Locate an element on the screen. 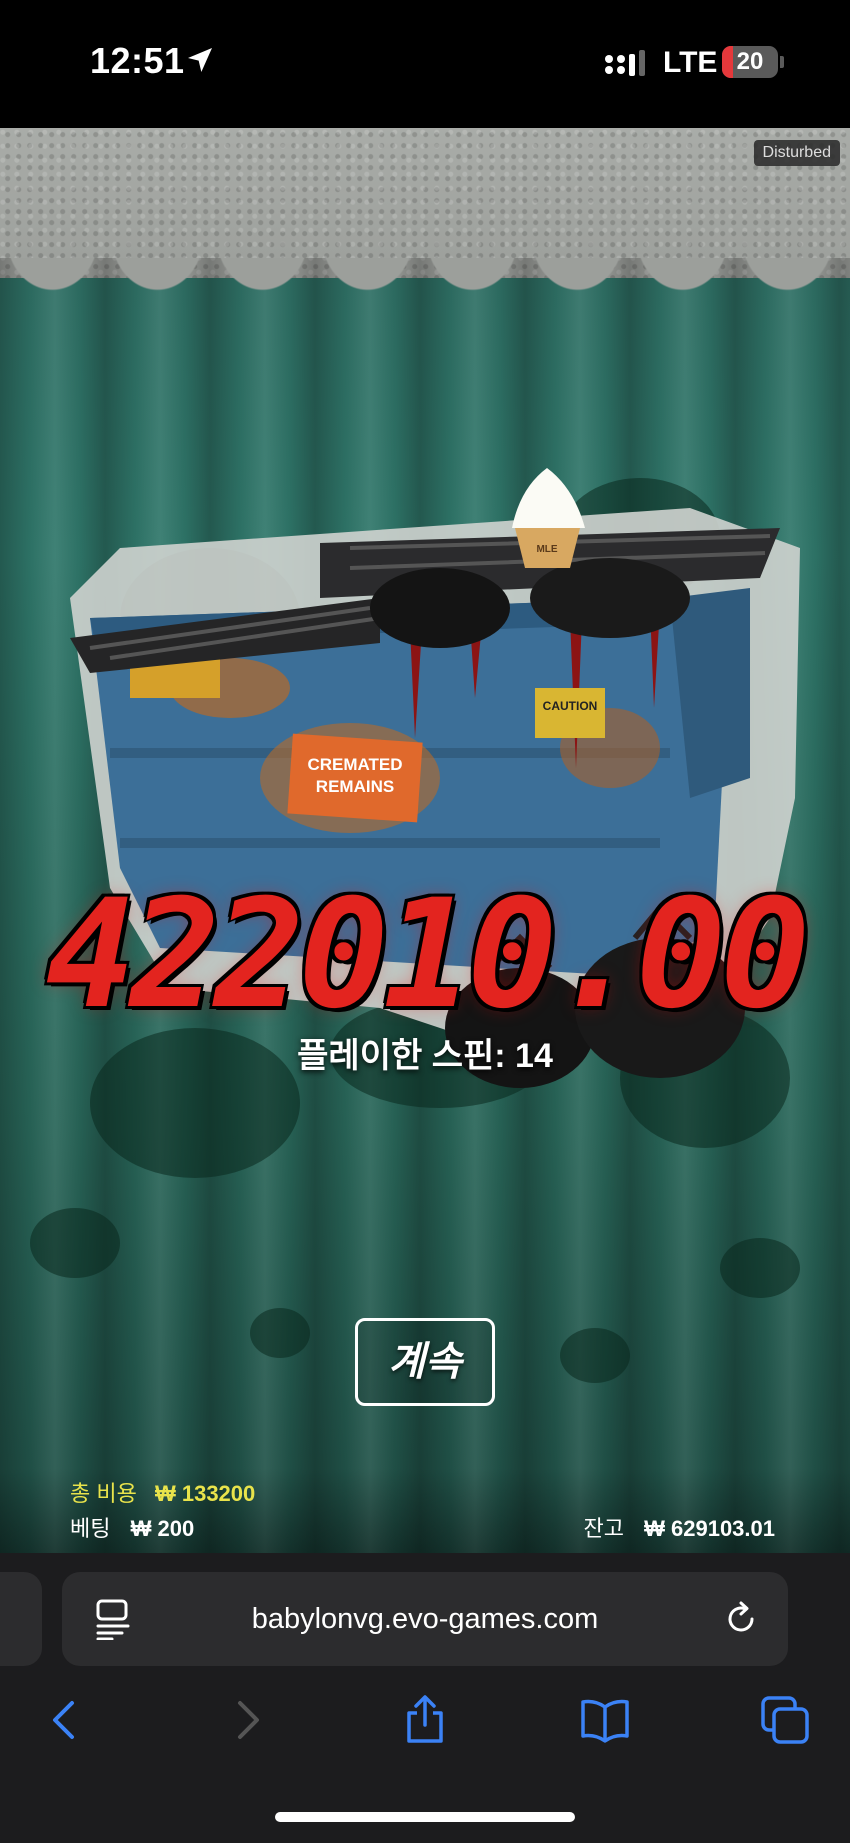 The height and width of the screenshot is (1843, 850). cone-label: MLE is located at coordinates (546, 549).